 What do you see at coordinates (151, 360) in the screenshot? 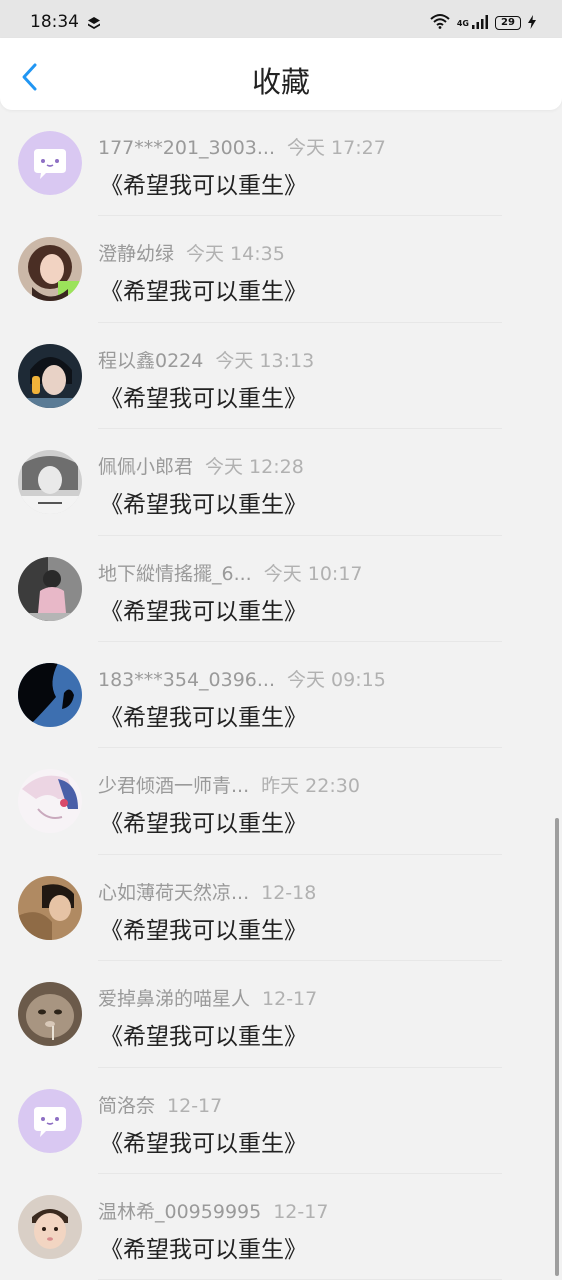
I see `user-name: 程以鑫0224` at bounding box center [151, 360].